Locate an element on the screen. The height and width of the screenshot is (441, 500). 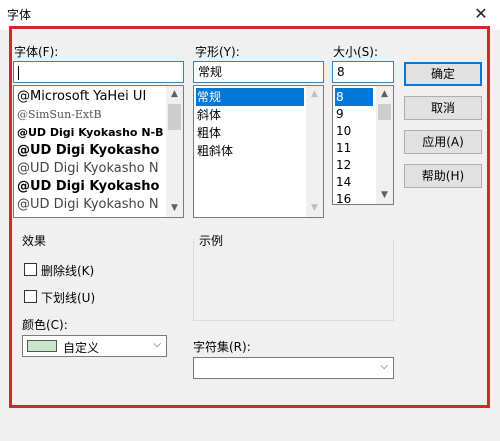
style-list-item: 斜体 is located at coordinates (250, 115).